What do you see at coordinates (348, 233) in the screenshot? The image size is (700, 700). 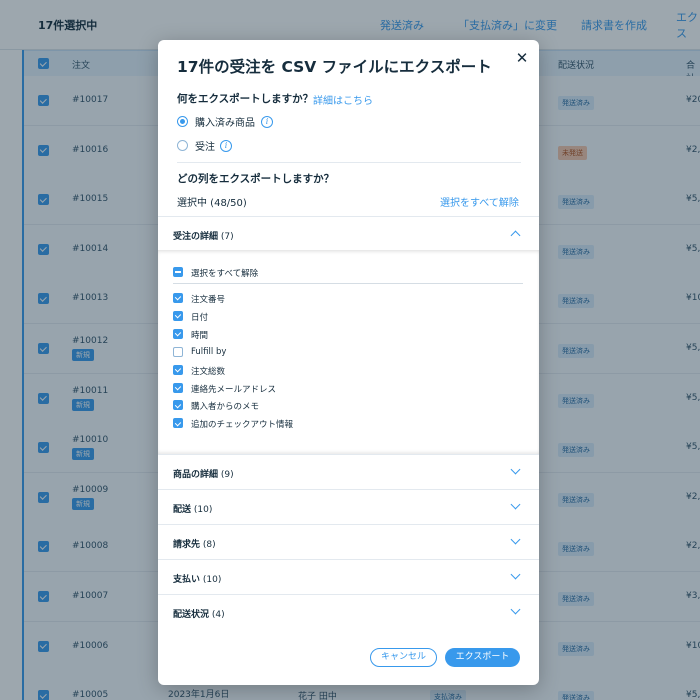 I see `section-order-details-header: 受注の詳細 (7)` at bounding box center [348, 233].